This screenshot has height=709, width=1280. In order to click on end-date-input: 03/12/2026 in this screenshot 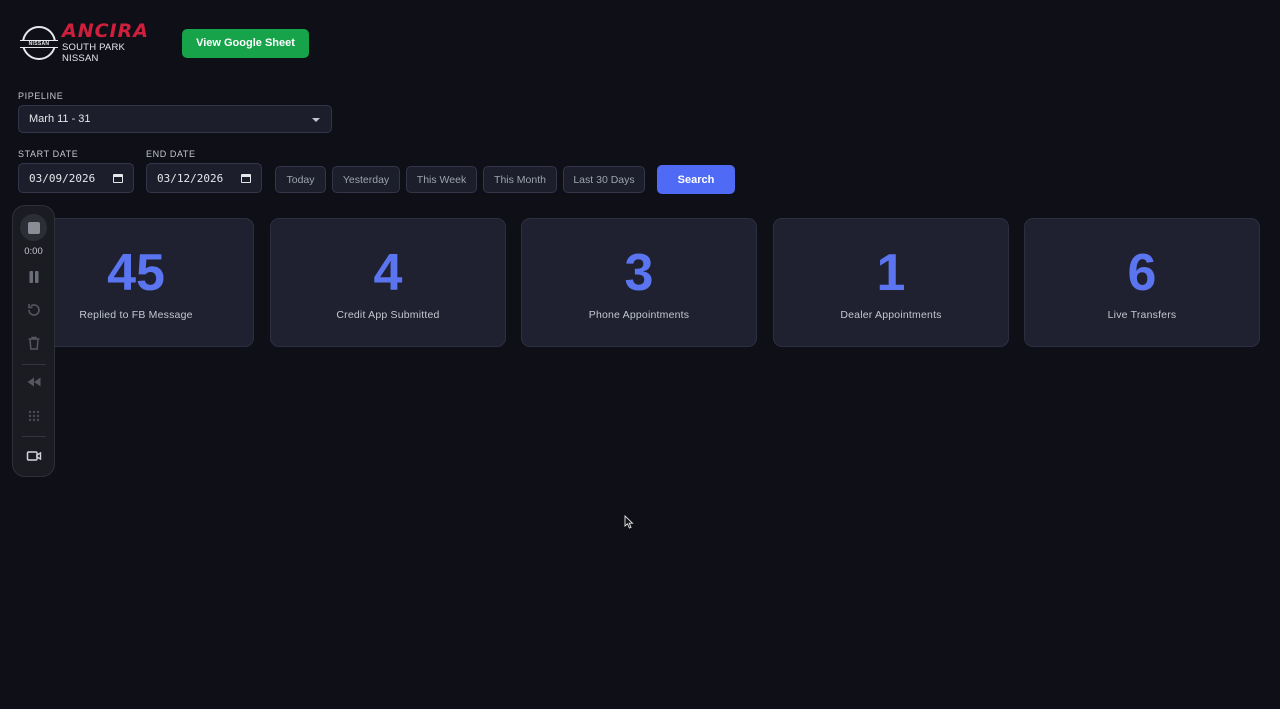, I will do `click(204, 178)`.